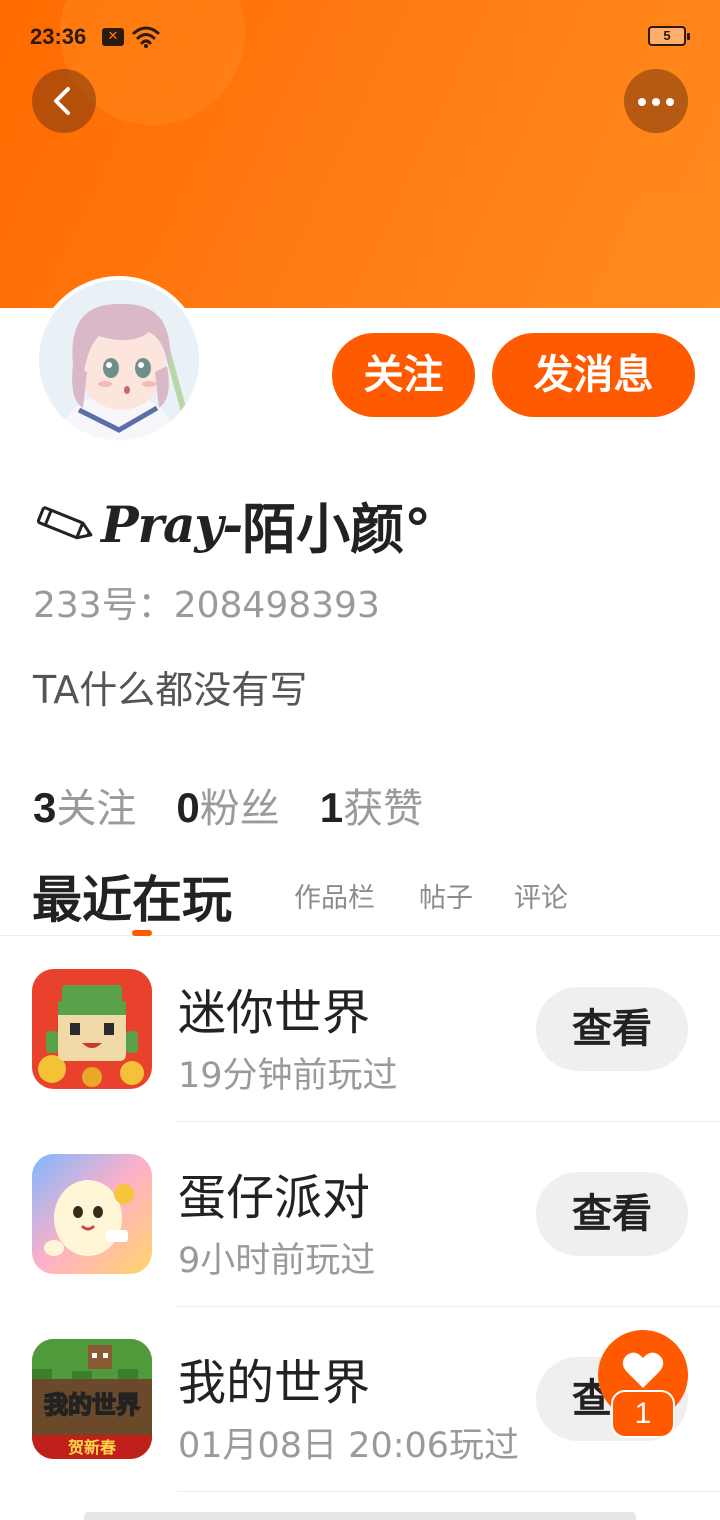 This screenshot has height=1520, width=720. What do you see at coordinates (446, 895) in the screenshot?
I see `tab-posts: 帖子` at bounding box center [446, 895].